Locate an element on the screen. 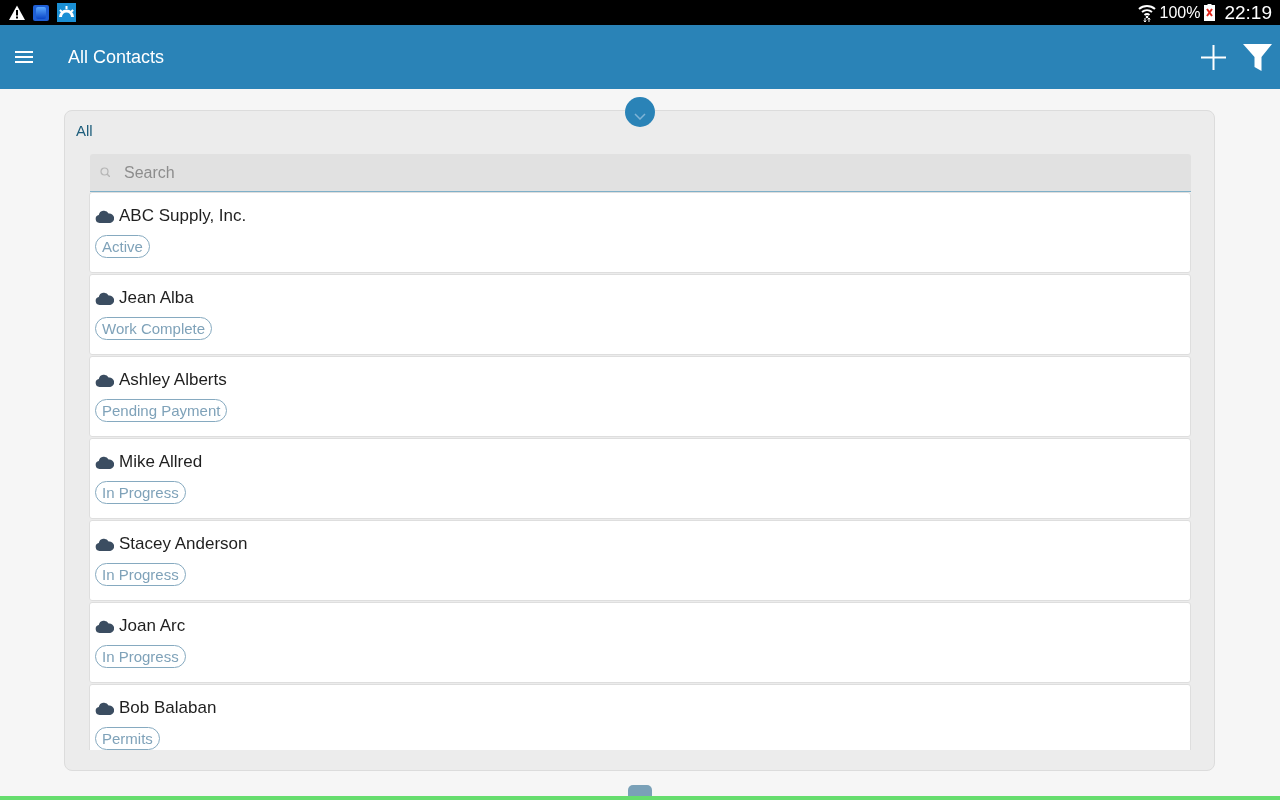 Image resolution: width=1280 pixels, height=800 pixels. contact-list-item: Ashley Alberts Pending Payment is located at coordinates (640, 396).